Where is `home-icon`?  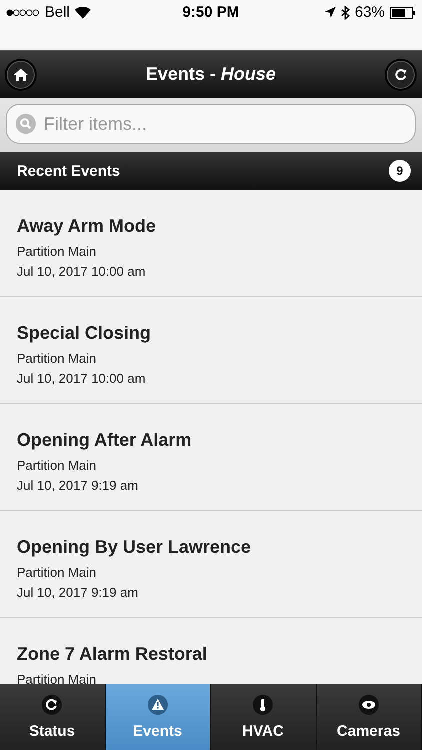
home-icon is located at coordinates (21, 74).